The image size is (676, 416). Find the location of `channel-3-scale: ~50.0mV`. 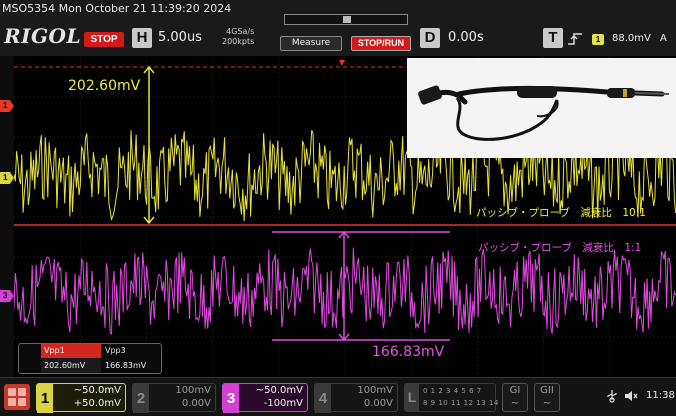

channel-3-scale: ~50.0mV is located at coordinates (279, 390).